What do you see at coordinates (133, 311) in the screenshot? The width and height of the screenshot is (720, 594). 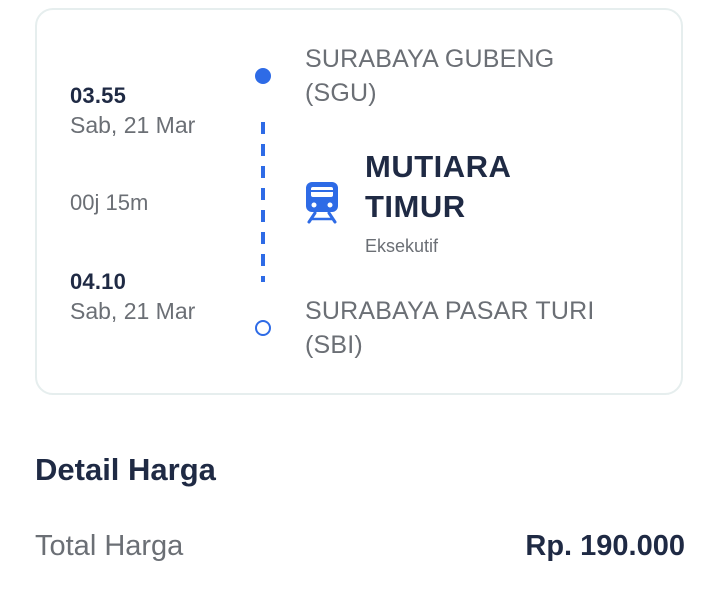 I see `arrival-date: Sab, 21 Mar` at bounding box center [133, 311].